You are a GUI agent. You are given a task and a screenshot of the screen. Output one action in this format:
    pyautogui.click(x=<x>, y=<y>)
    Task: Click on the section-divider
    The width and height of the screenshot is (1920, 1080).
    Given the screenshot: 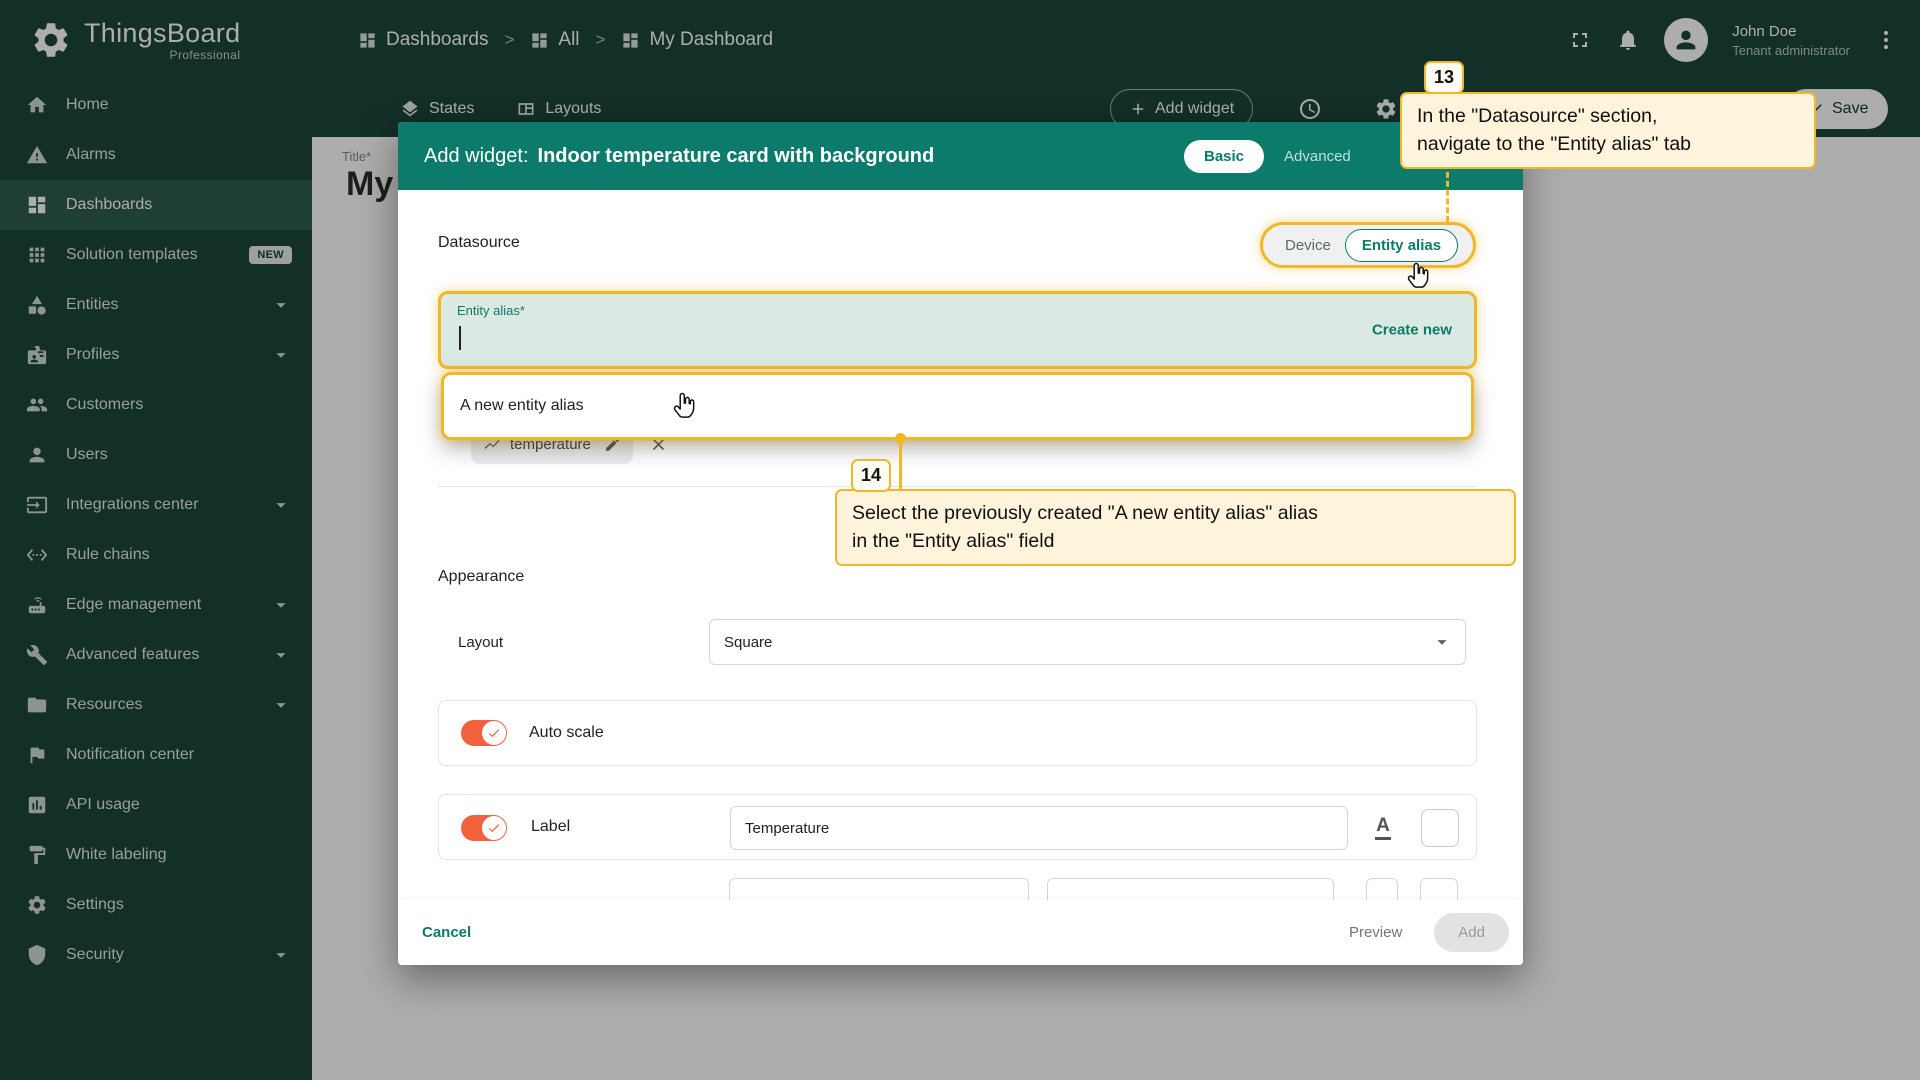 What is the action you would take?
    pyautogui.click(x=957, y=486)
    